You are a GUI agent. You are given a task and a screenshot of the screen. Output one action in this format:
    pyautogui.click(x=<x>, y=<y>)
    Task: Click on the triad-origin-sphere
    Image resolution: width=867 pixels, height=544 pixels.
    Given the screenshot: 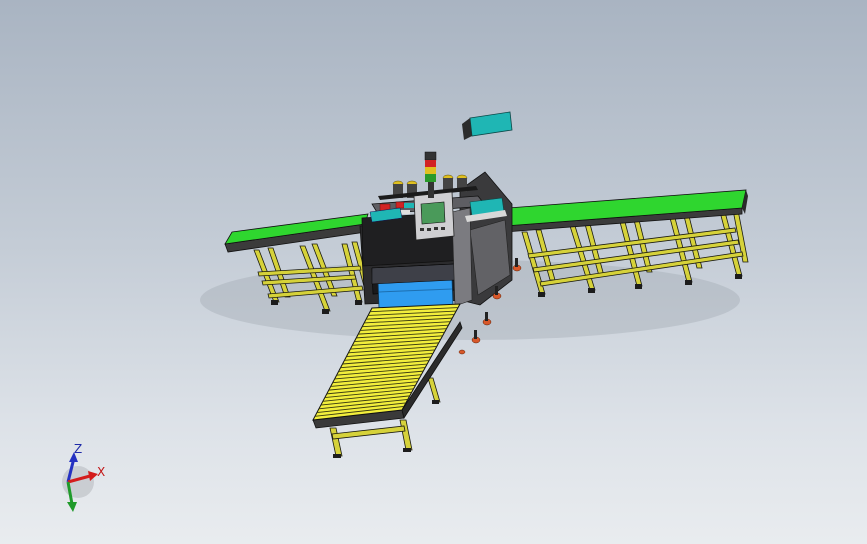 What is the action you would take?
    pyautogui.click(x=78, y=482)
    